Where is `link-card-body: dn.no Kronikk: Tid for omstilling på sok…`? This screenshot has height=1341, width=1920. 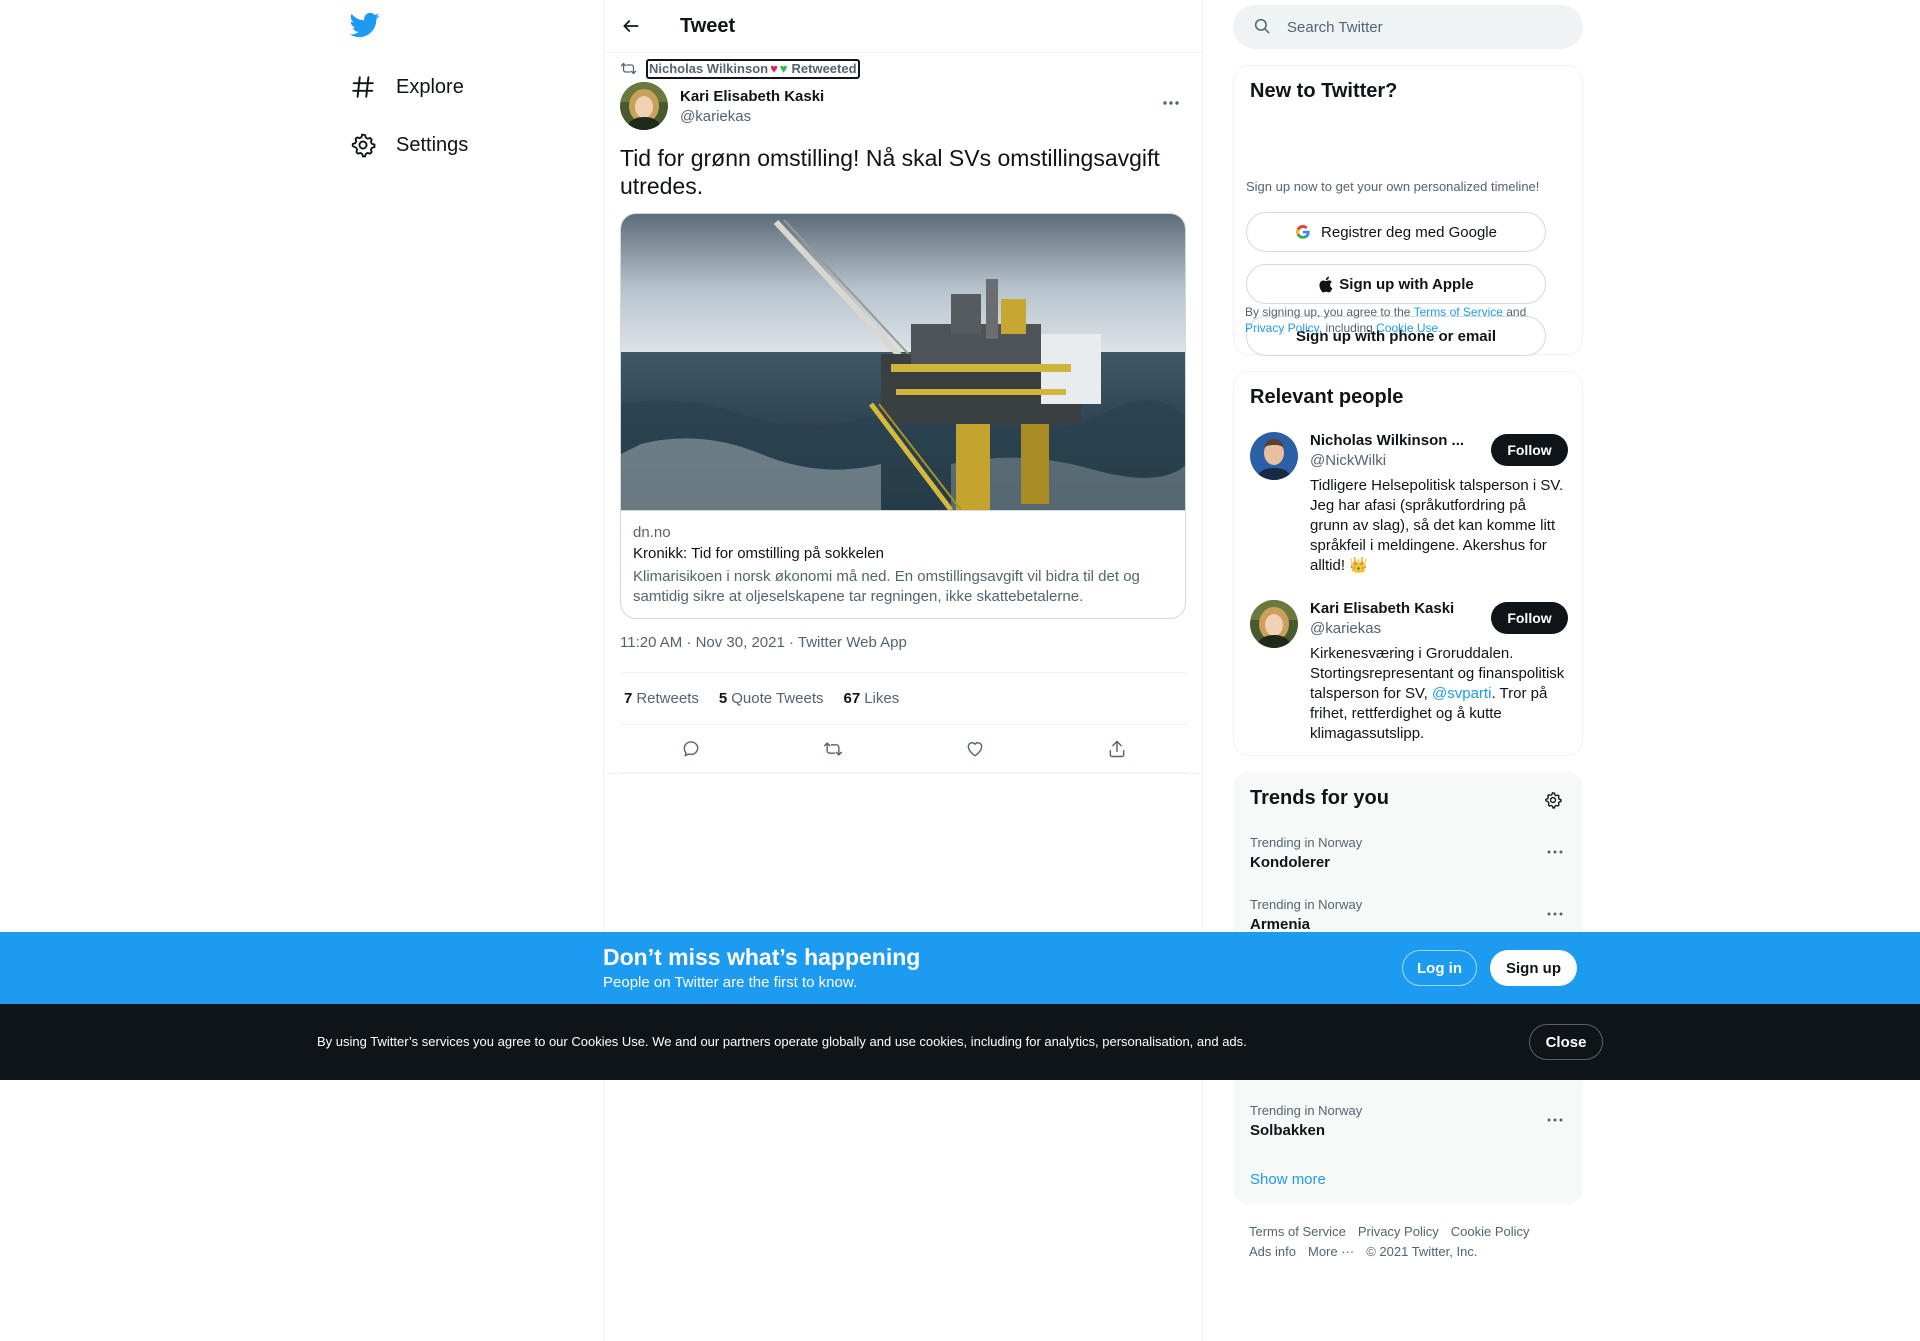 link-card-body: dn.no Kronikk: Tid for omstilling på sok… is located at coordinates (903, 564).